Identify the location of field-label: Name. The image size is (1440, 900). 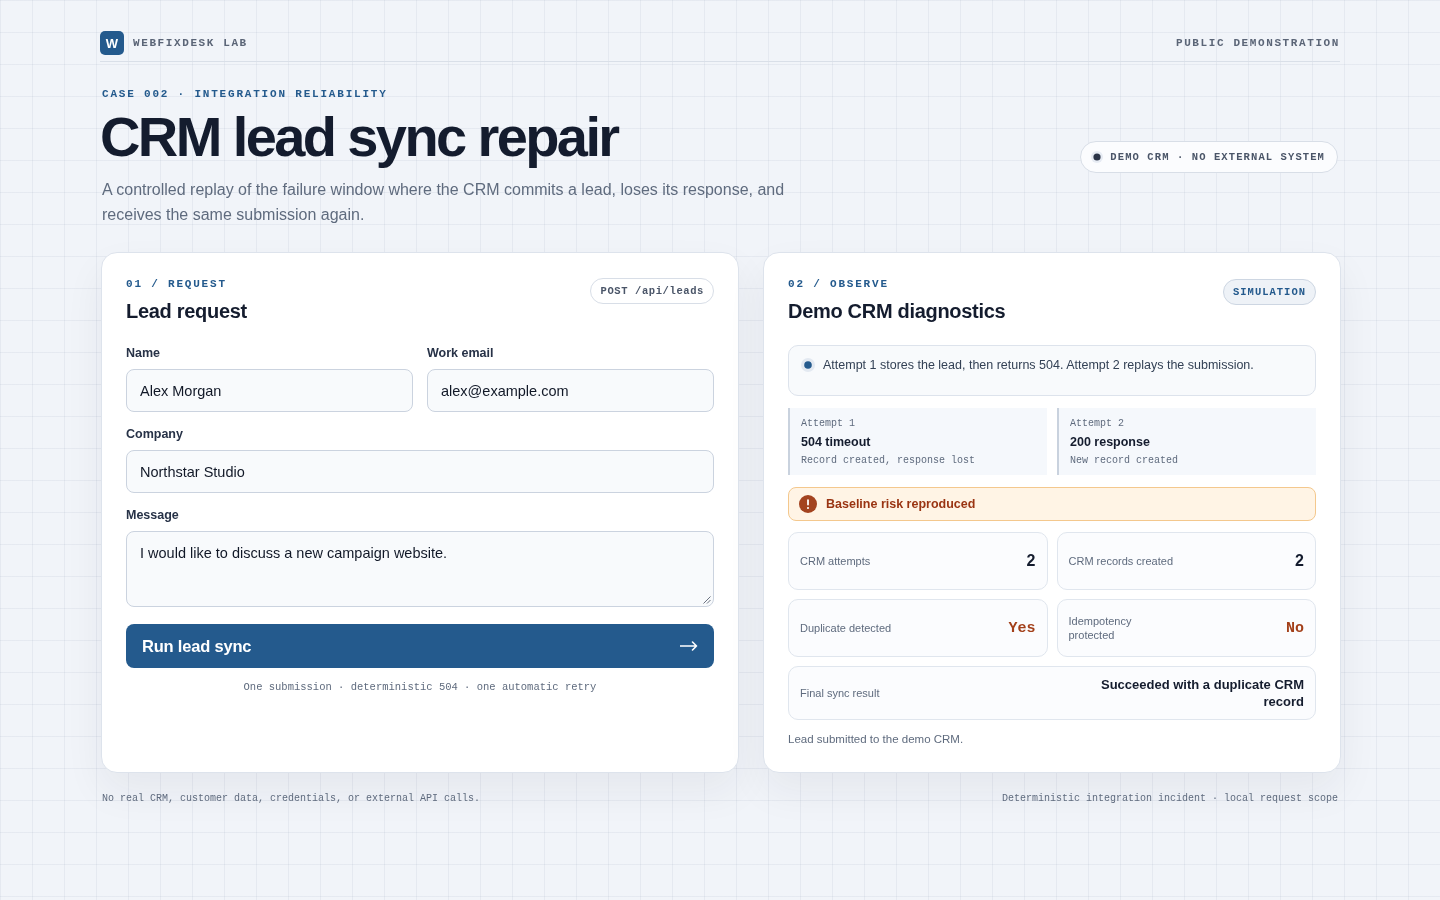
(144, 353).